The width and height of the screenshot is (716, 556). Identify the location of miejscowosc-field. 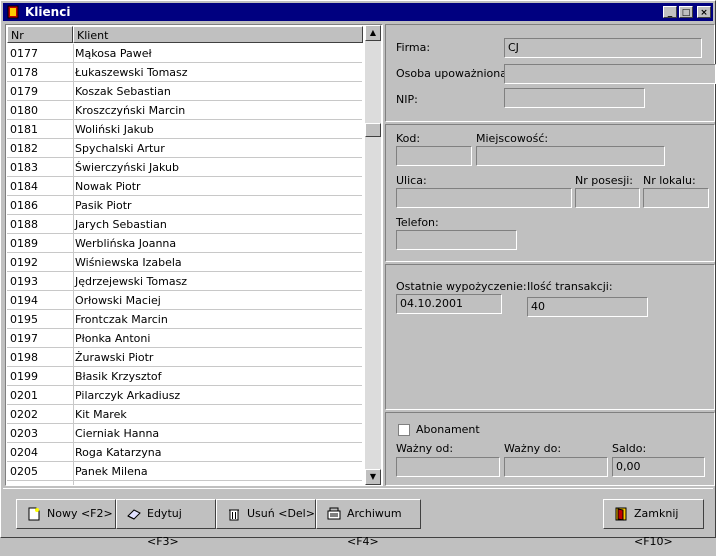
(570, 156).